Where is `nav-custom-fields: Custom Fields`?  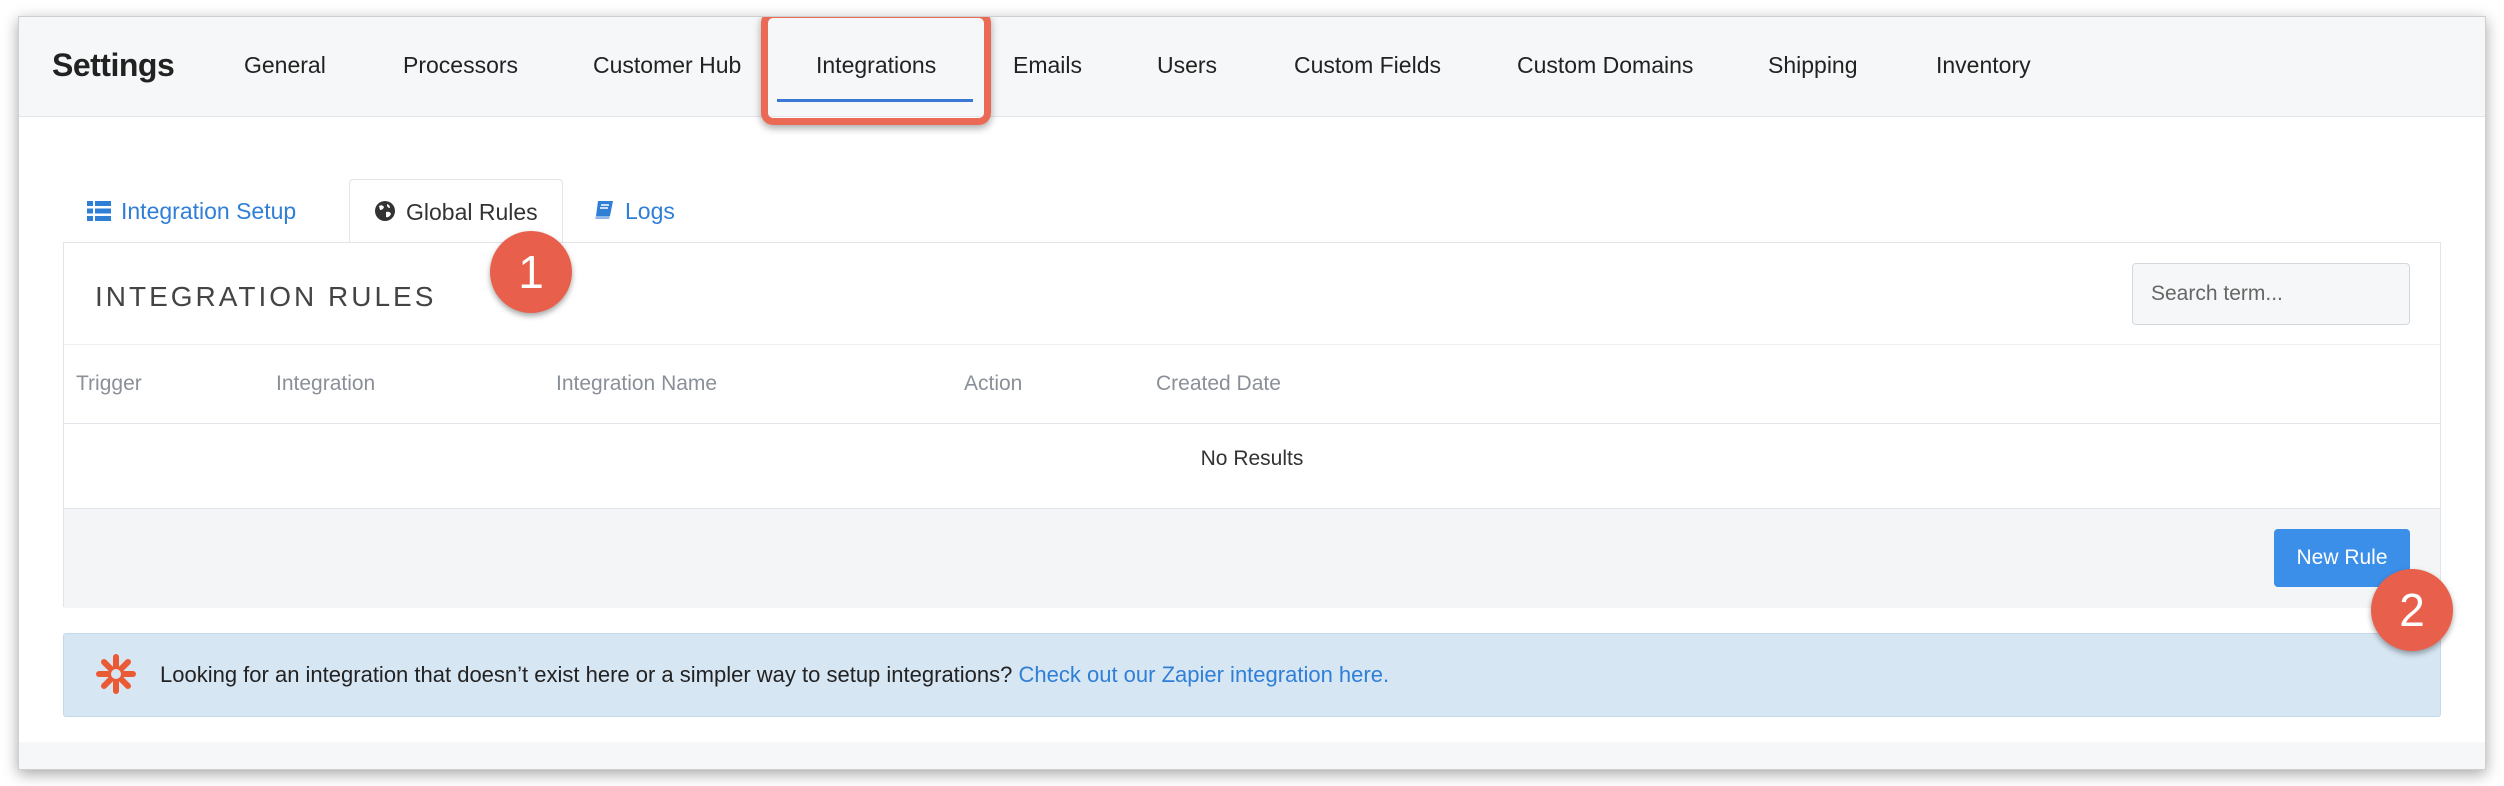
nav-custom-fields: Custom Fields is located at coordinates (1367, 65).